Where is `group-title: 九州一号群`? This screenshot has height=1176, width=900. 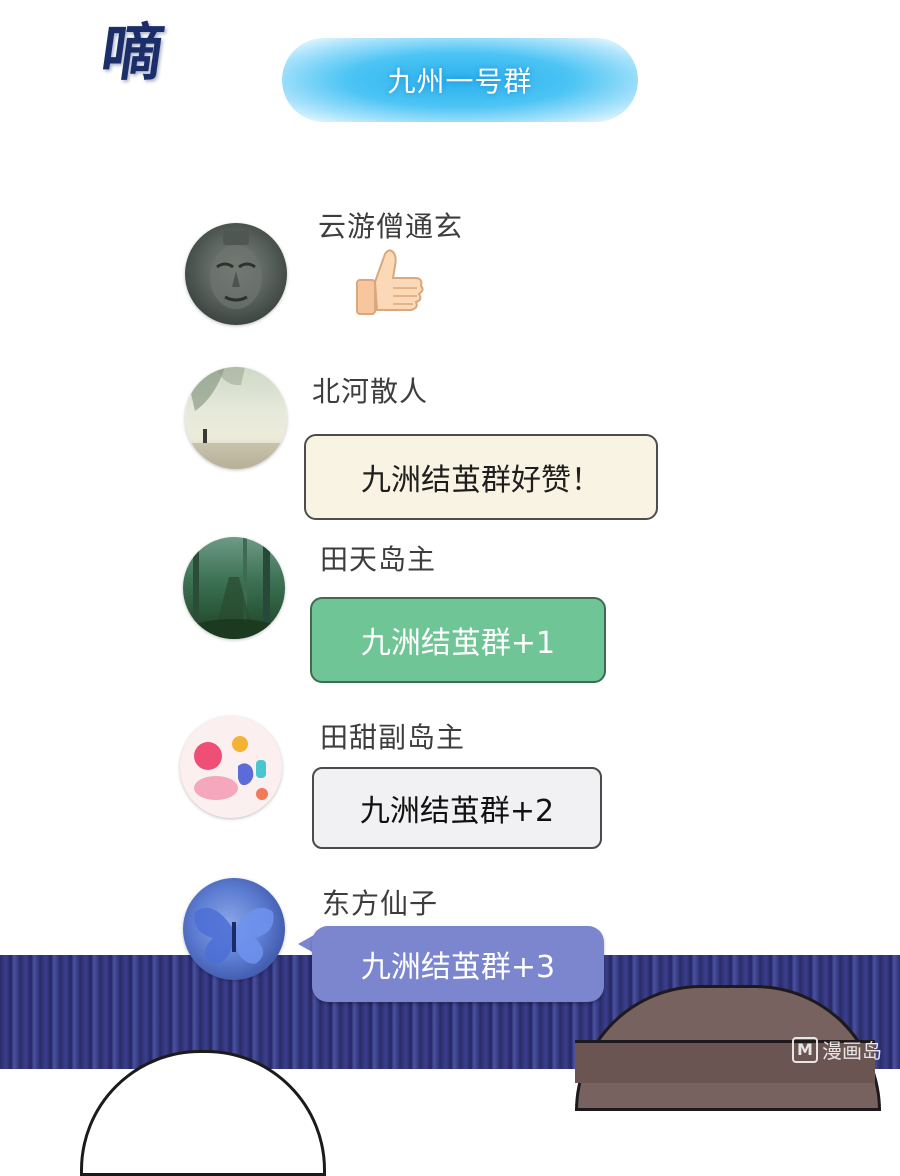
group-title: 九州一号群 is located at coordinates (460, 81).